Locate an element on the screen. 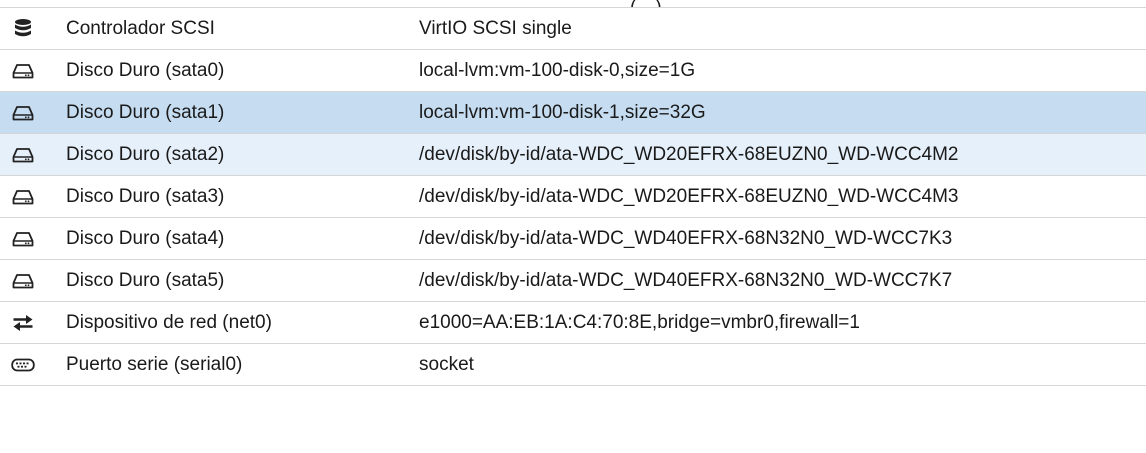 The width and height of the screenshot is (1146, 453). hardware-row-value: socket is located at coordinates (446, 364).